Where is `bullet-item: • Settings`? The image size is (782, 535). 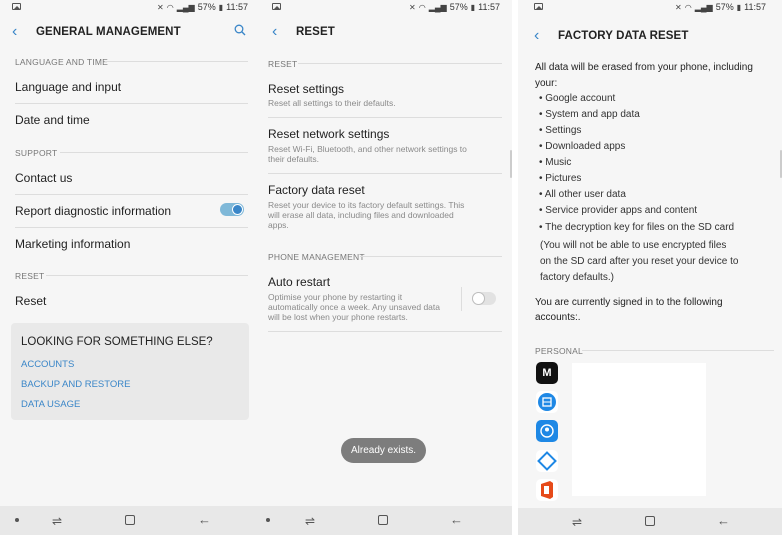 bullet-item: • Settings is located at coordinates (560, 130).